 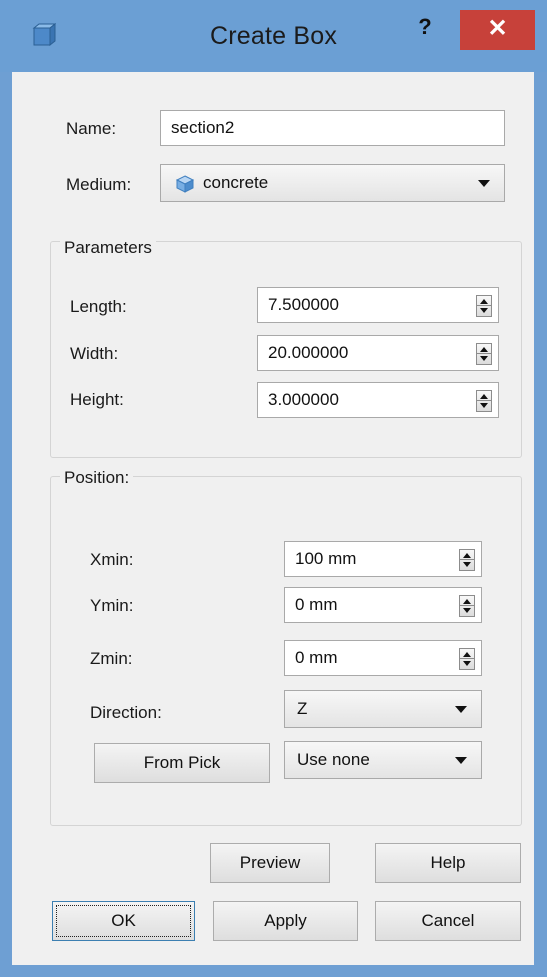 What do you see at coordinates (383, 559) in the screenshot?
I see `xmin-input: 100 mm` at bounding box center [383, 559].